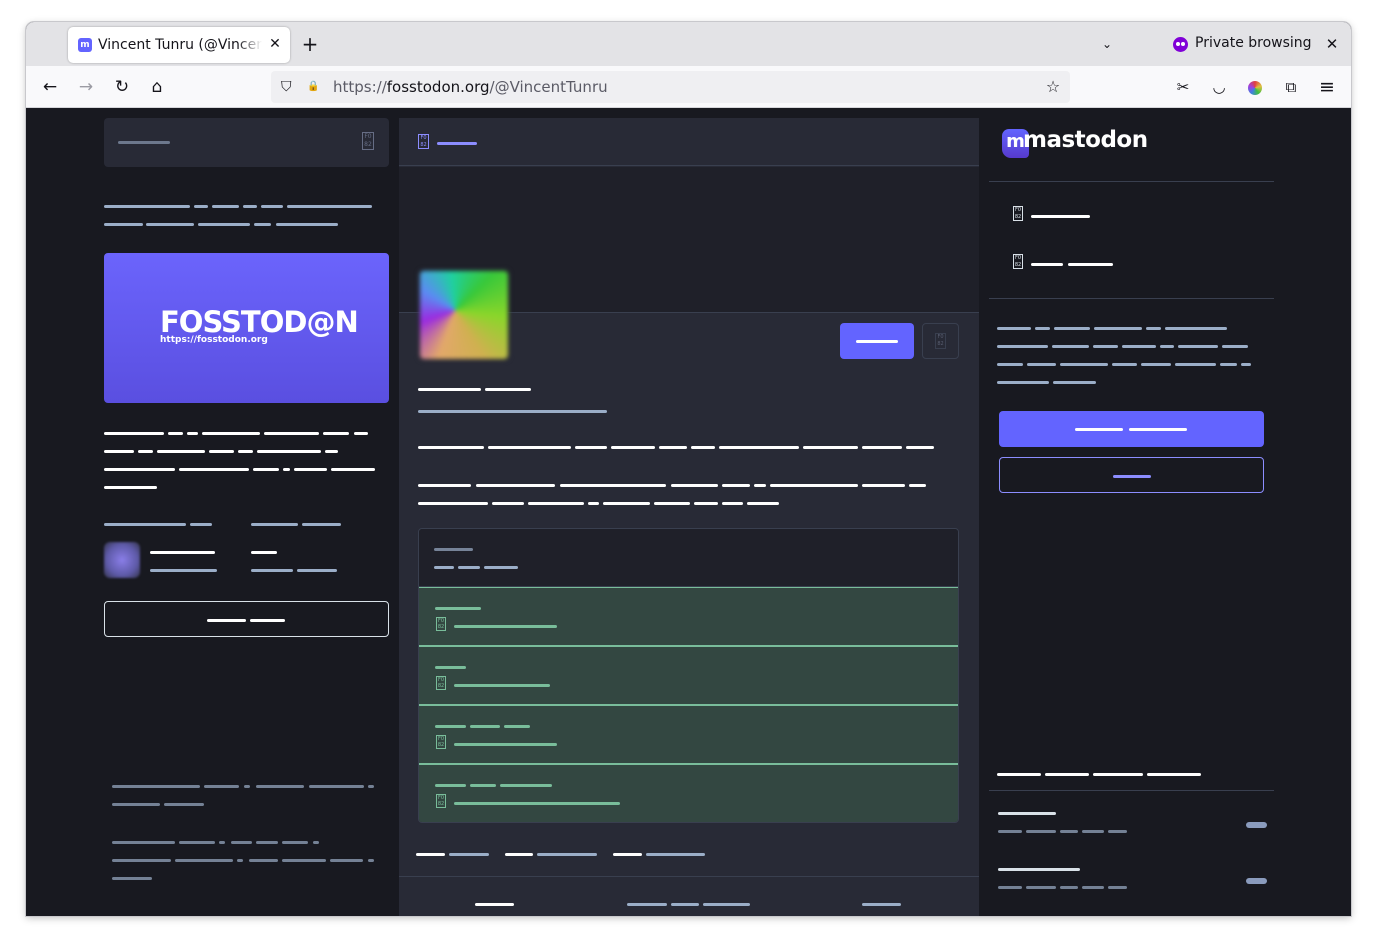  What do you see at coordinates (1180, 44) in the screenshot?
I see `private-browsing-icon` at bounding box center [1180, 44].